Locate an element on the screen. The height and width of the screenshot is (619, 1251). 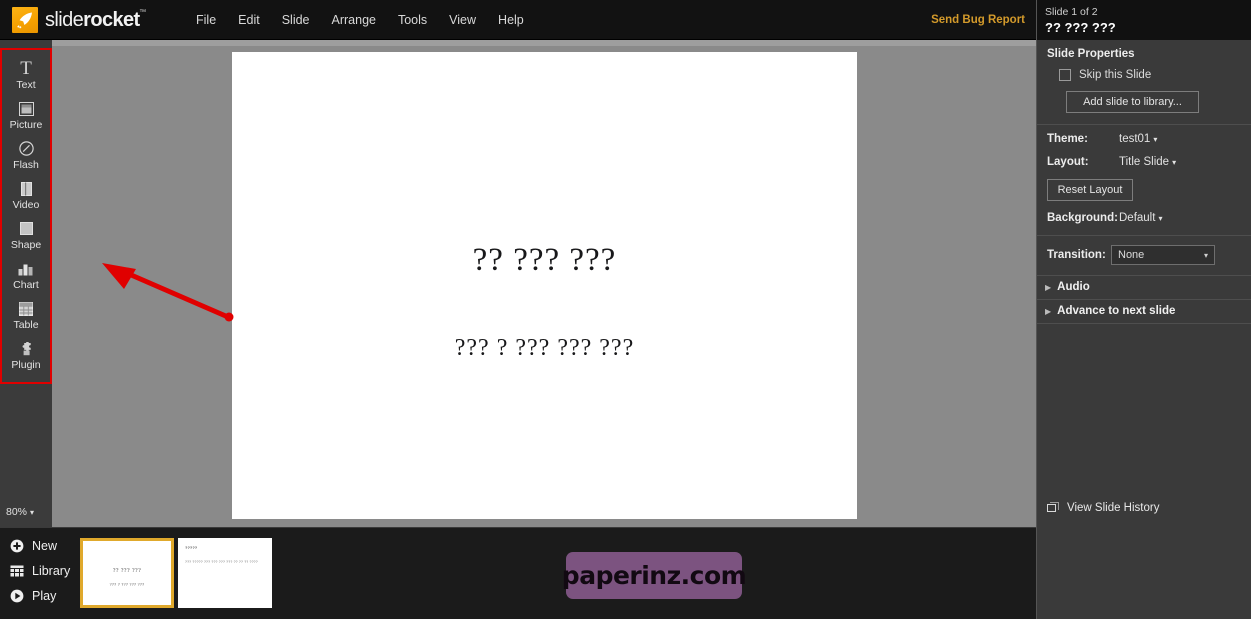
watermark-text: paperinz.com is located at coordinates (654, 575).